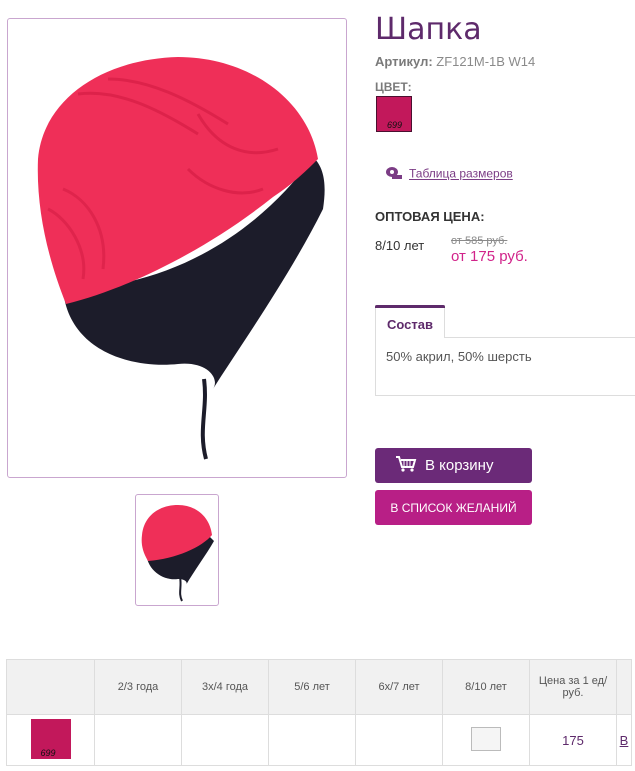  I want to click on table-cell-color: 699, so click(50, 740).